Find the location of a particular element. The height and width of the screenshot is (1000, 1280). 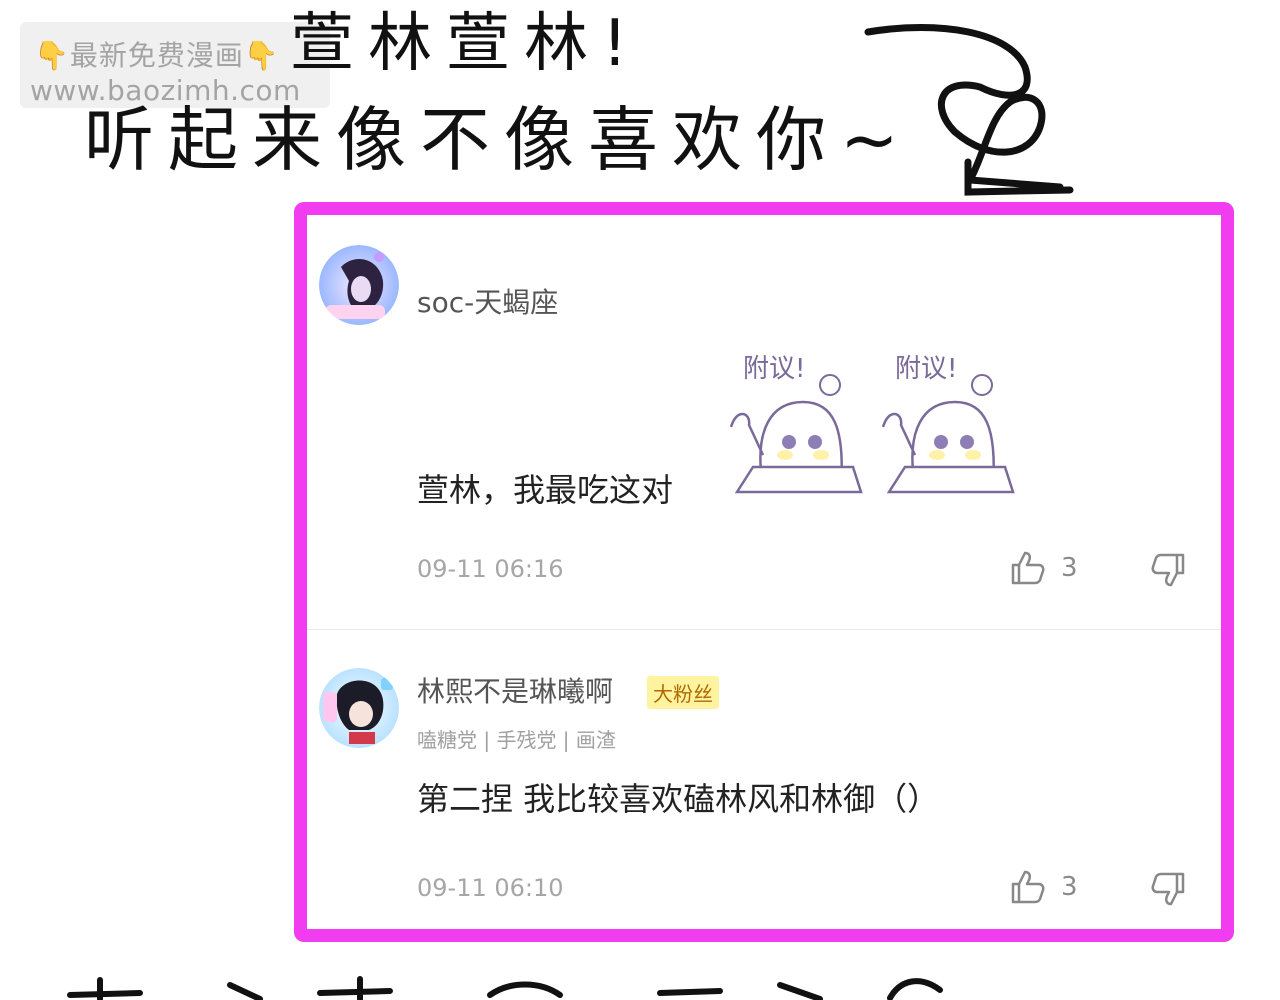

handwritten-line-2: 听起来像不像喜欢你~ is located at coordinates (498, 140).